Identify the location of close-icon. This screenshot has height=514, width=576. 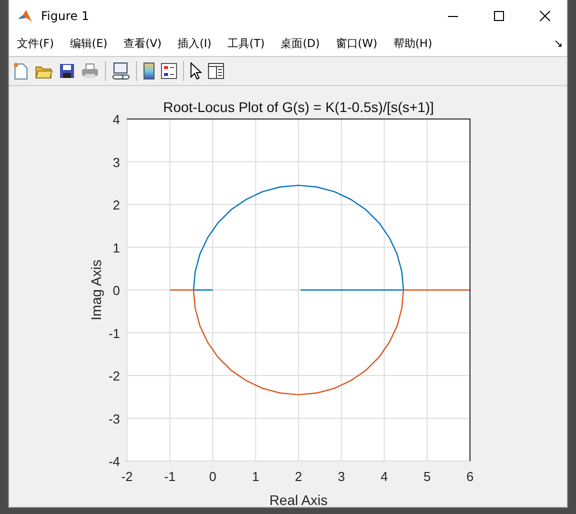
(545, 16).